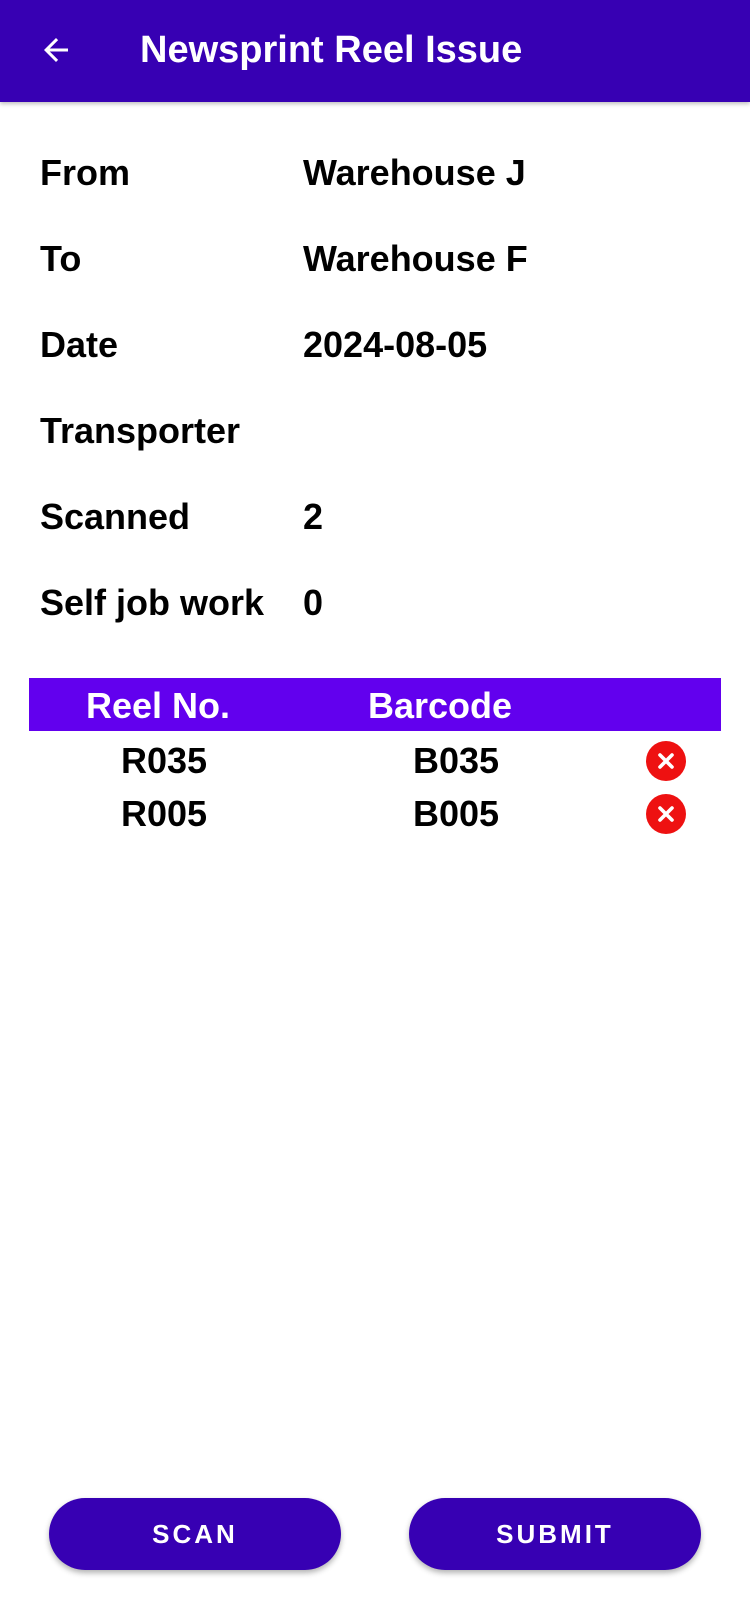  I want to click on reel-table: Reel No. Barcode R035 B035 R005 B005, so click(375, 757).